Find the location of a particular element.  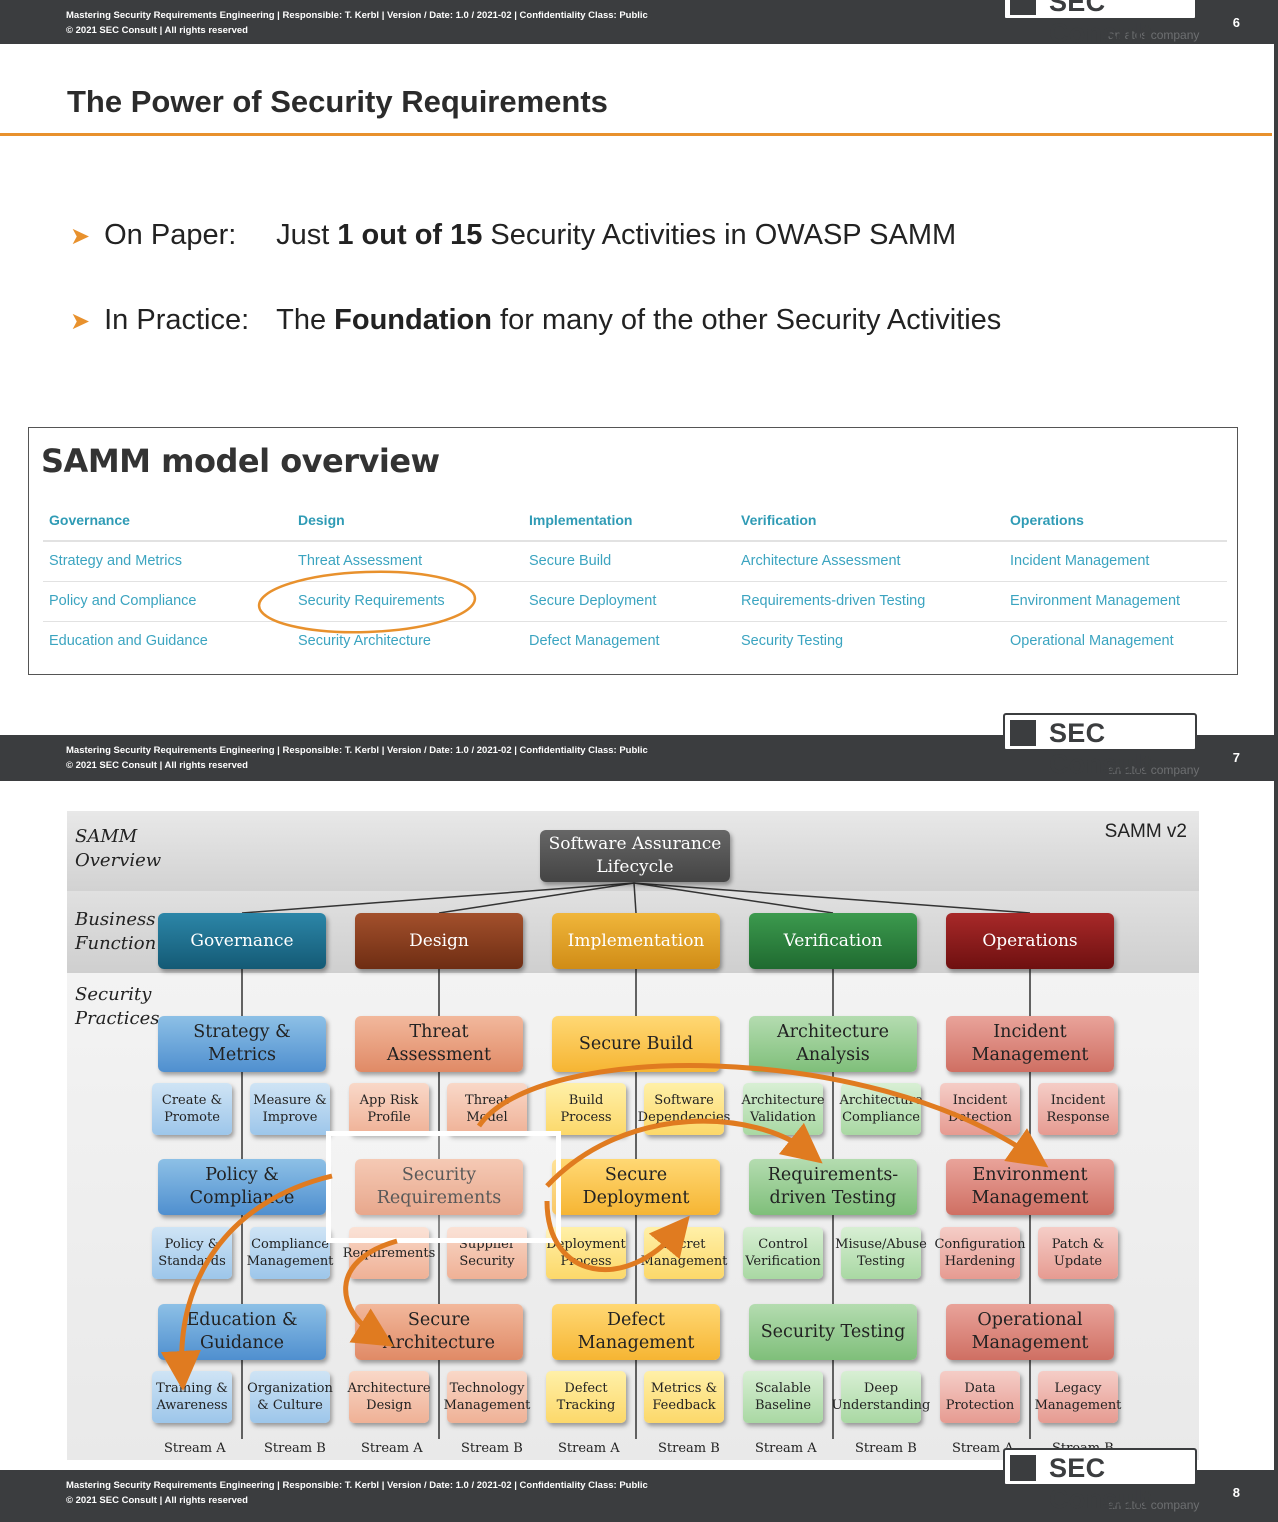

dependency-arrows is located at coordinates (604, 1227).